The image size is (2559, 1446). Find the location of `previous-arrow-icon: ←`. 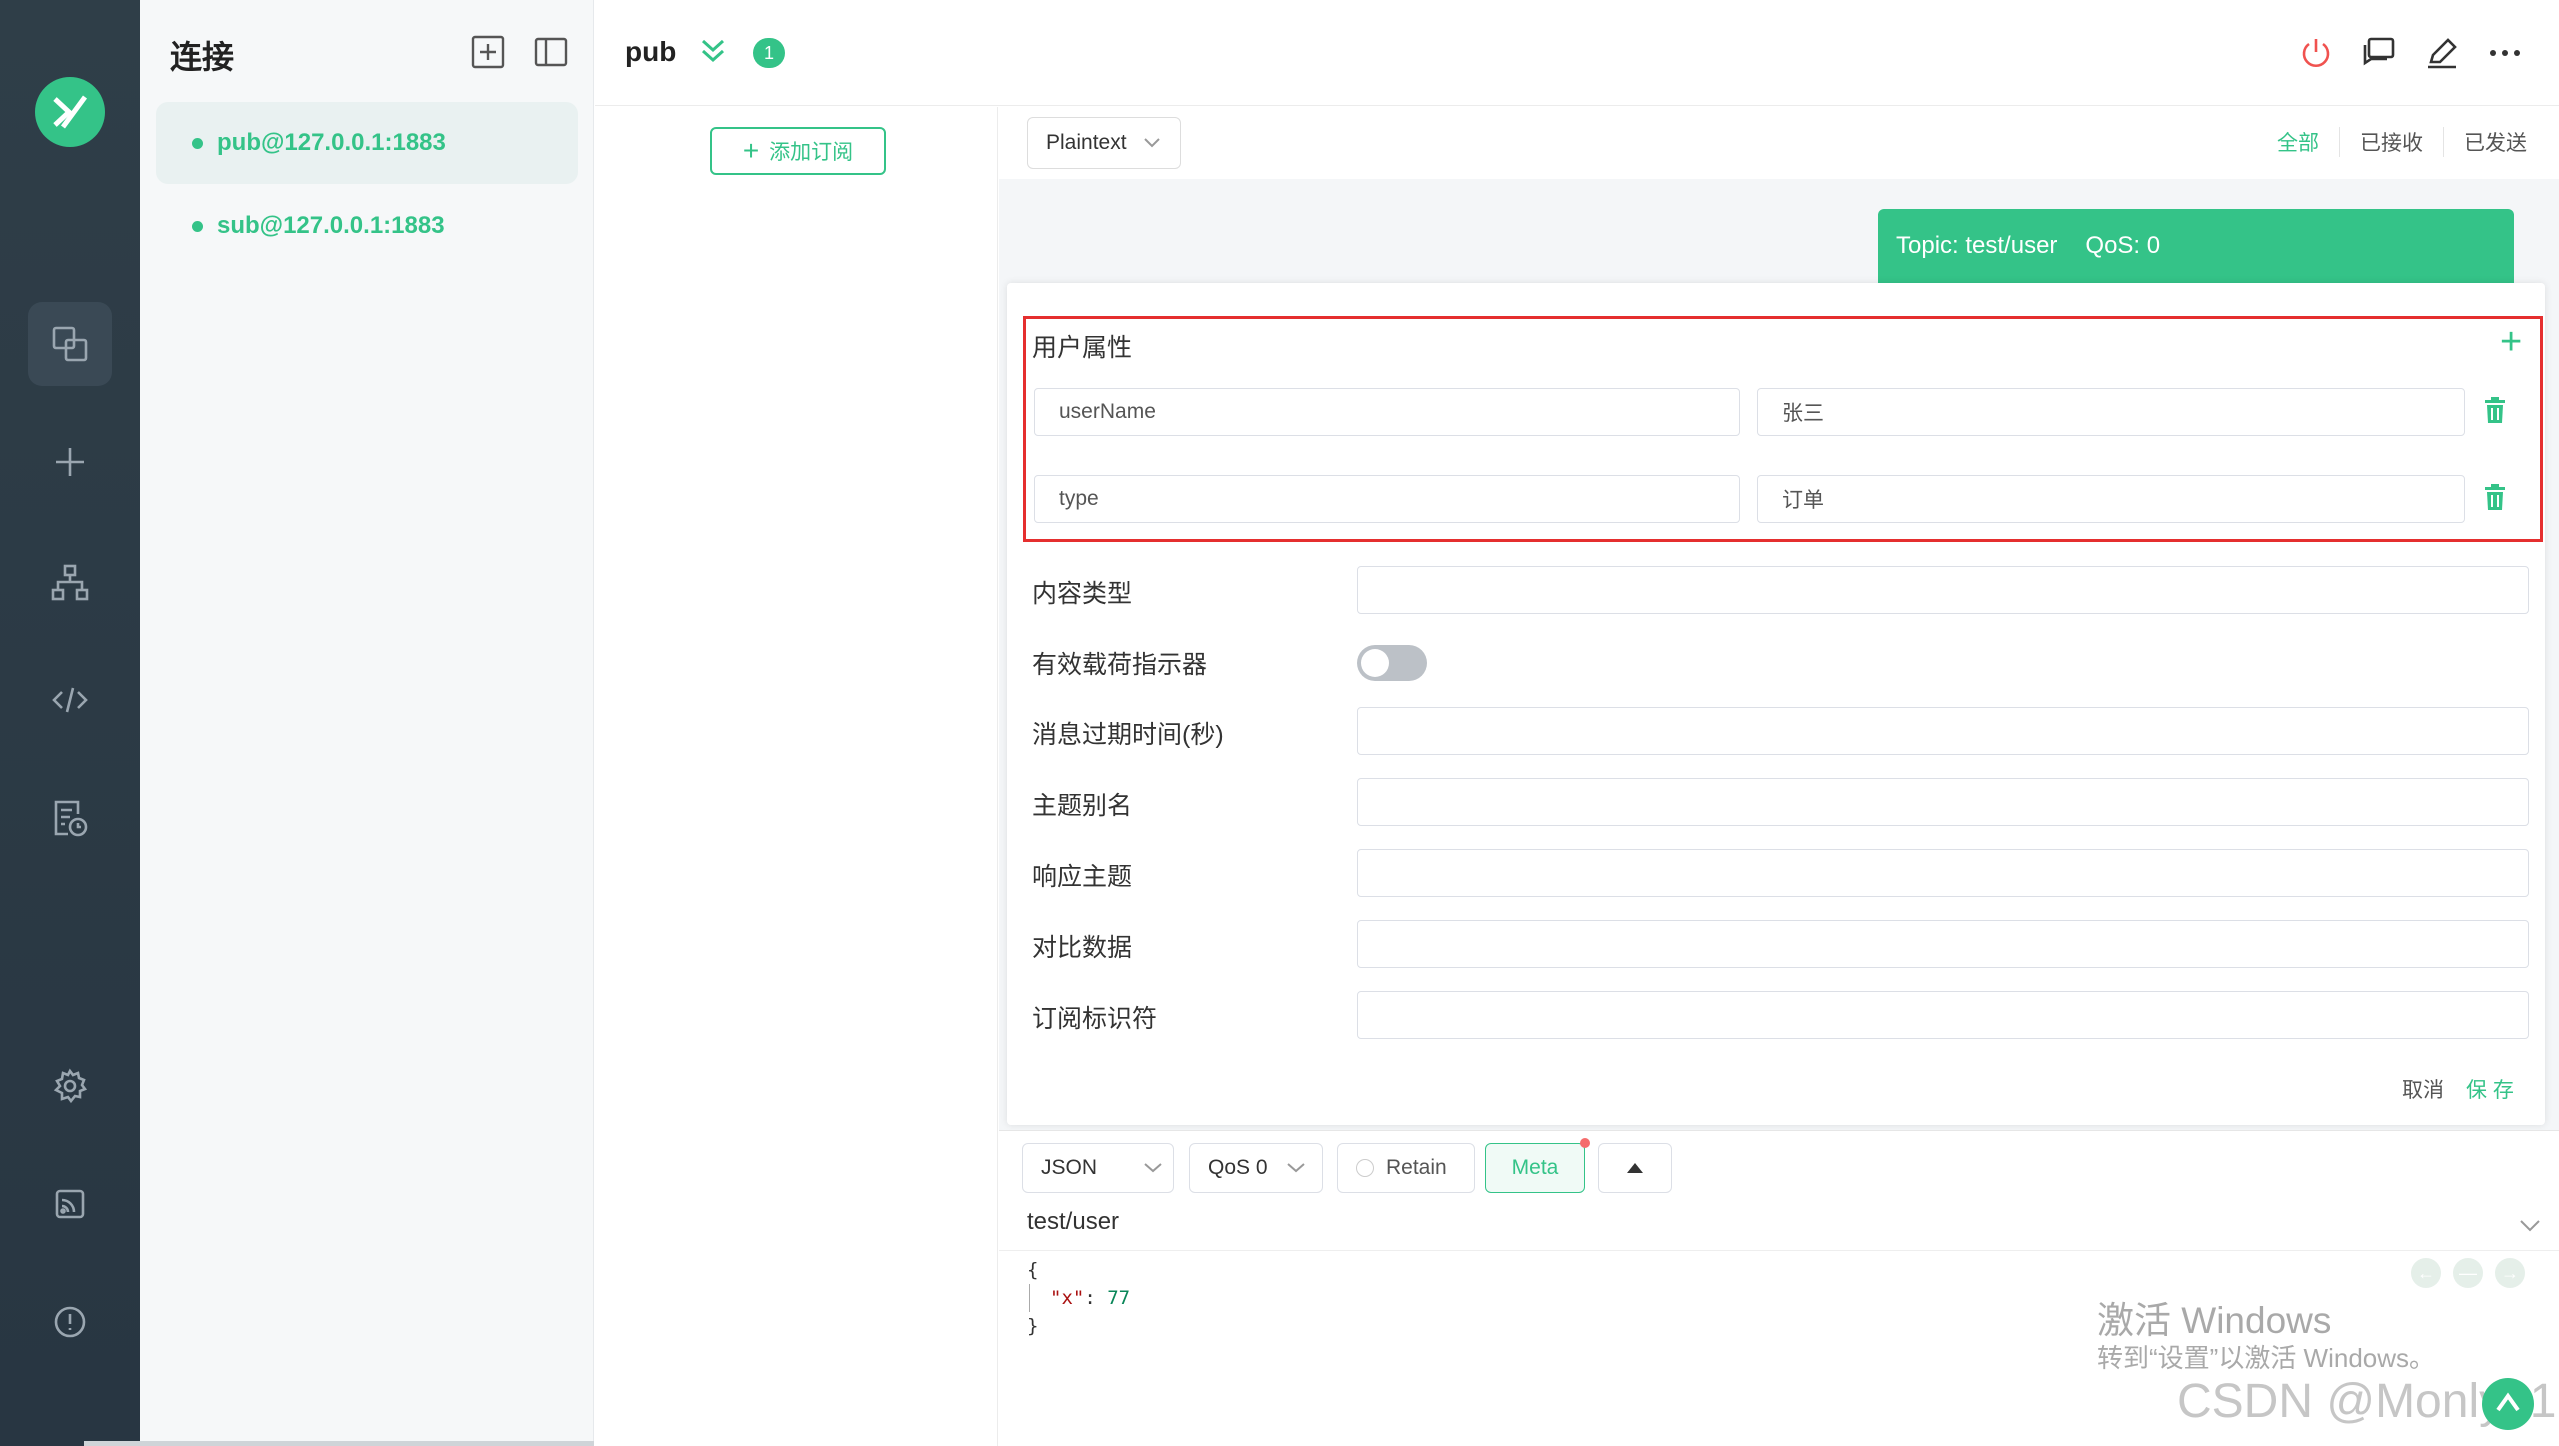

previous-arrow-icon: ← is located at coordinates (2426, 1273).